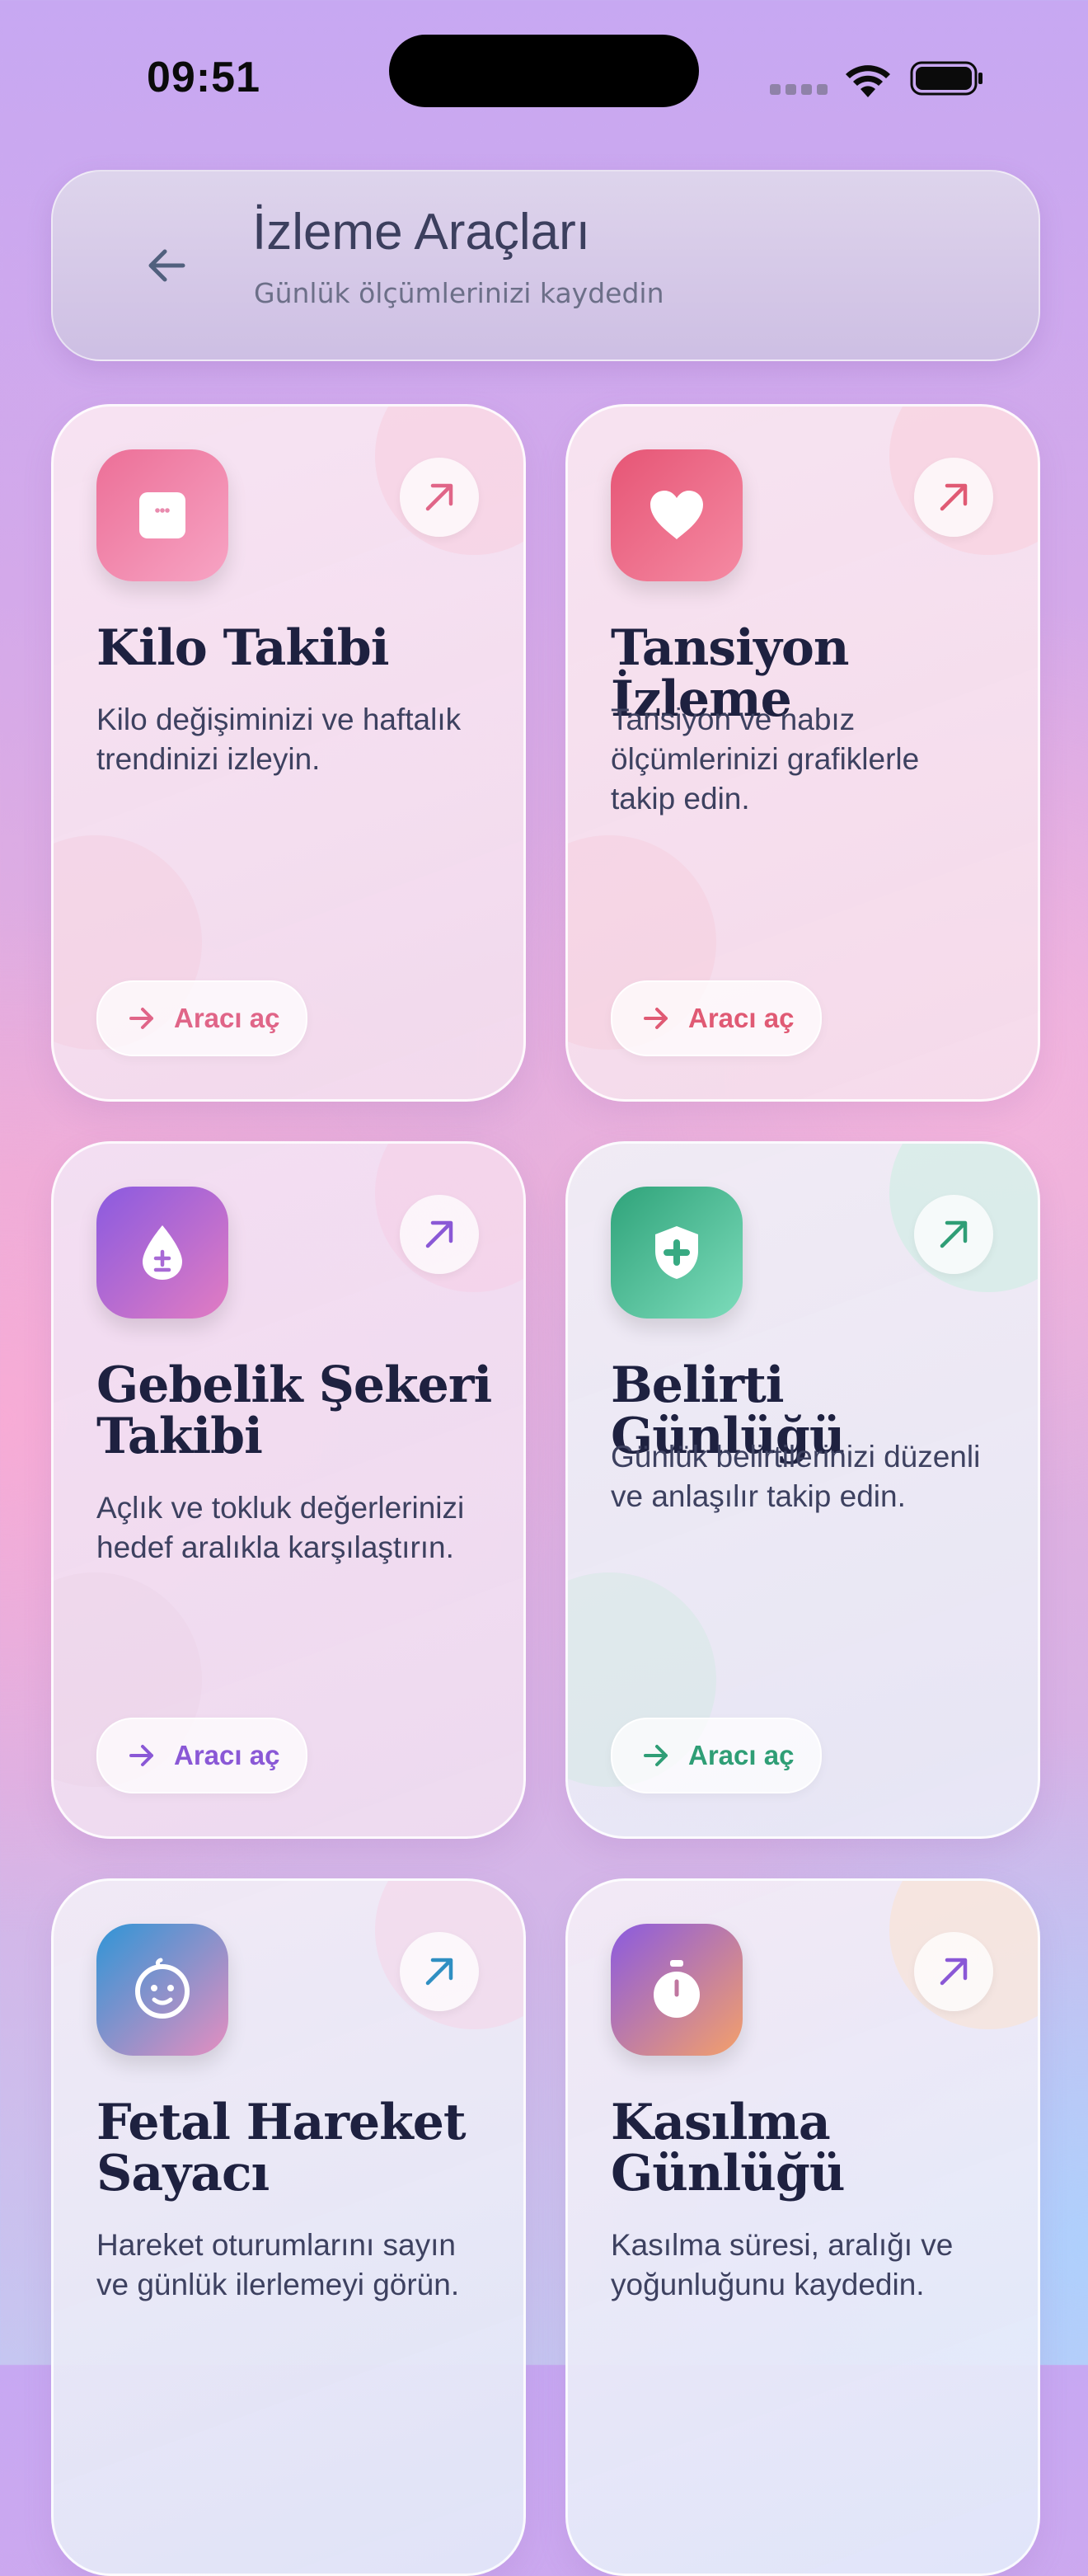 This screenshot has height=2576, width=1088. What do you see at coordinates (677, 1253) in the screenshot?
I see `shield-plus-icon` at bounding box center [677, 1253].